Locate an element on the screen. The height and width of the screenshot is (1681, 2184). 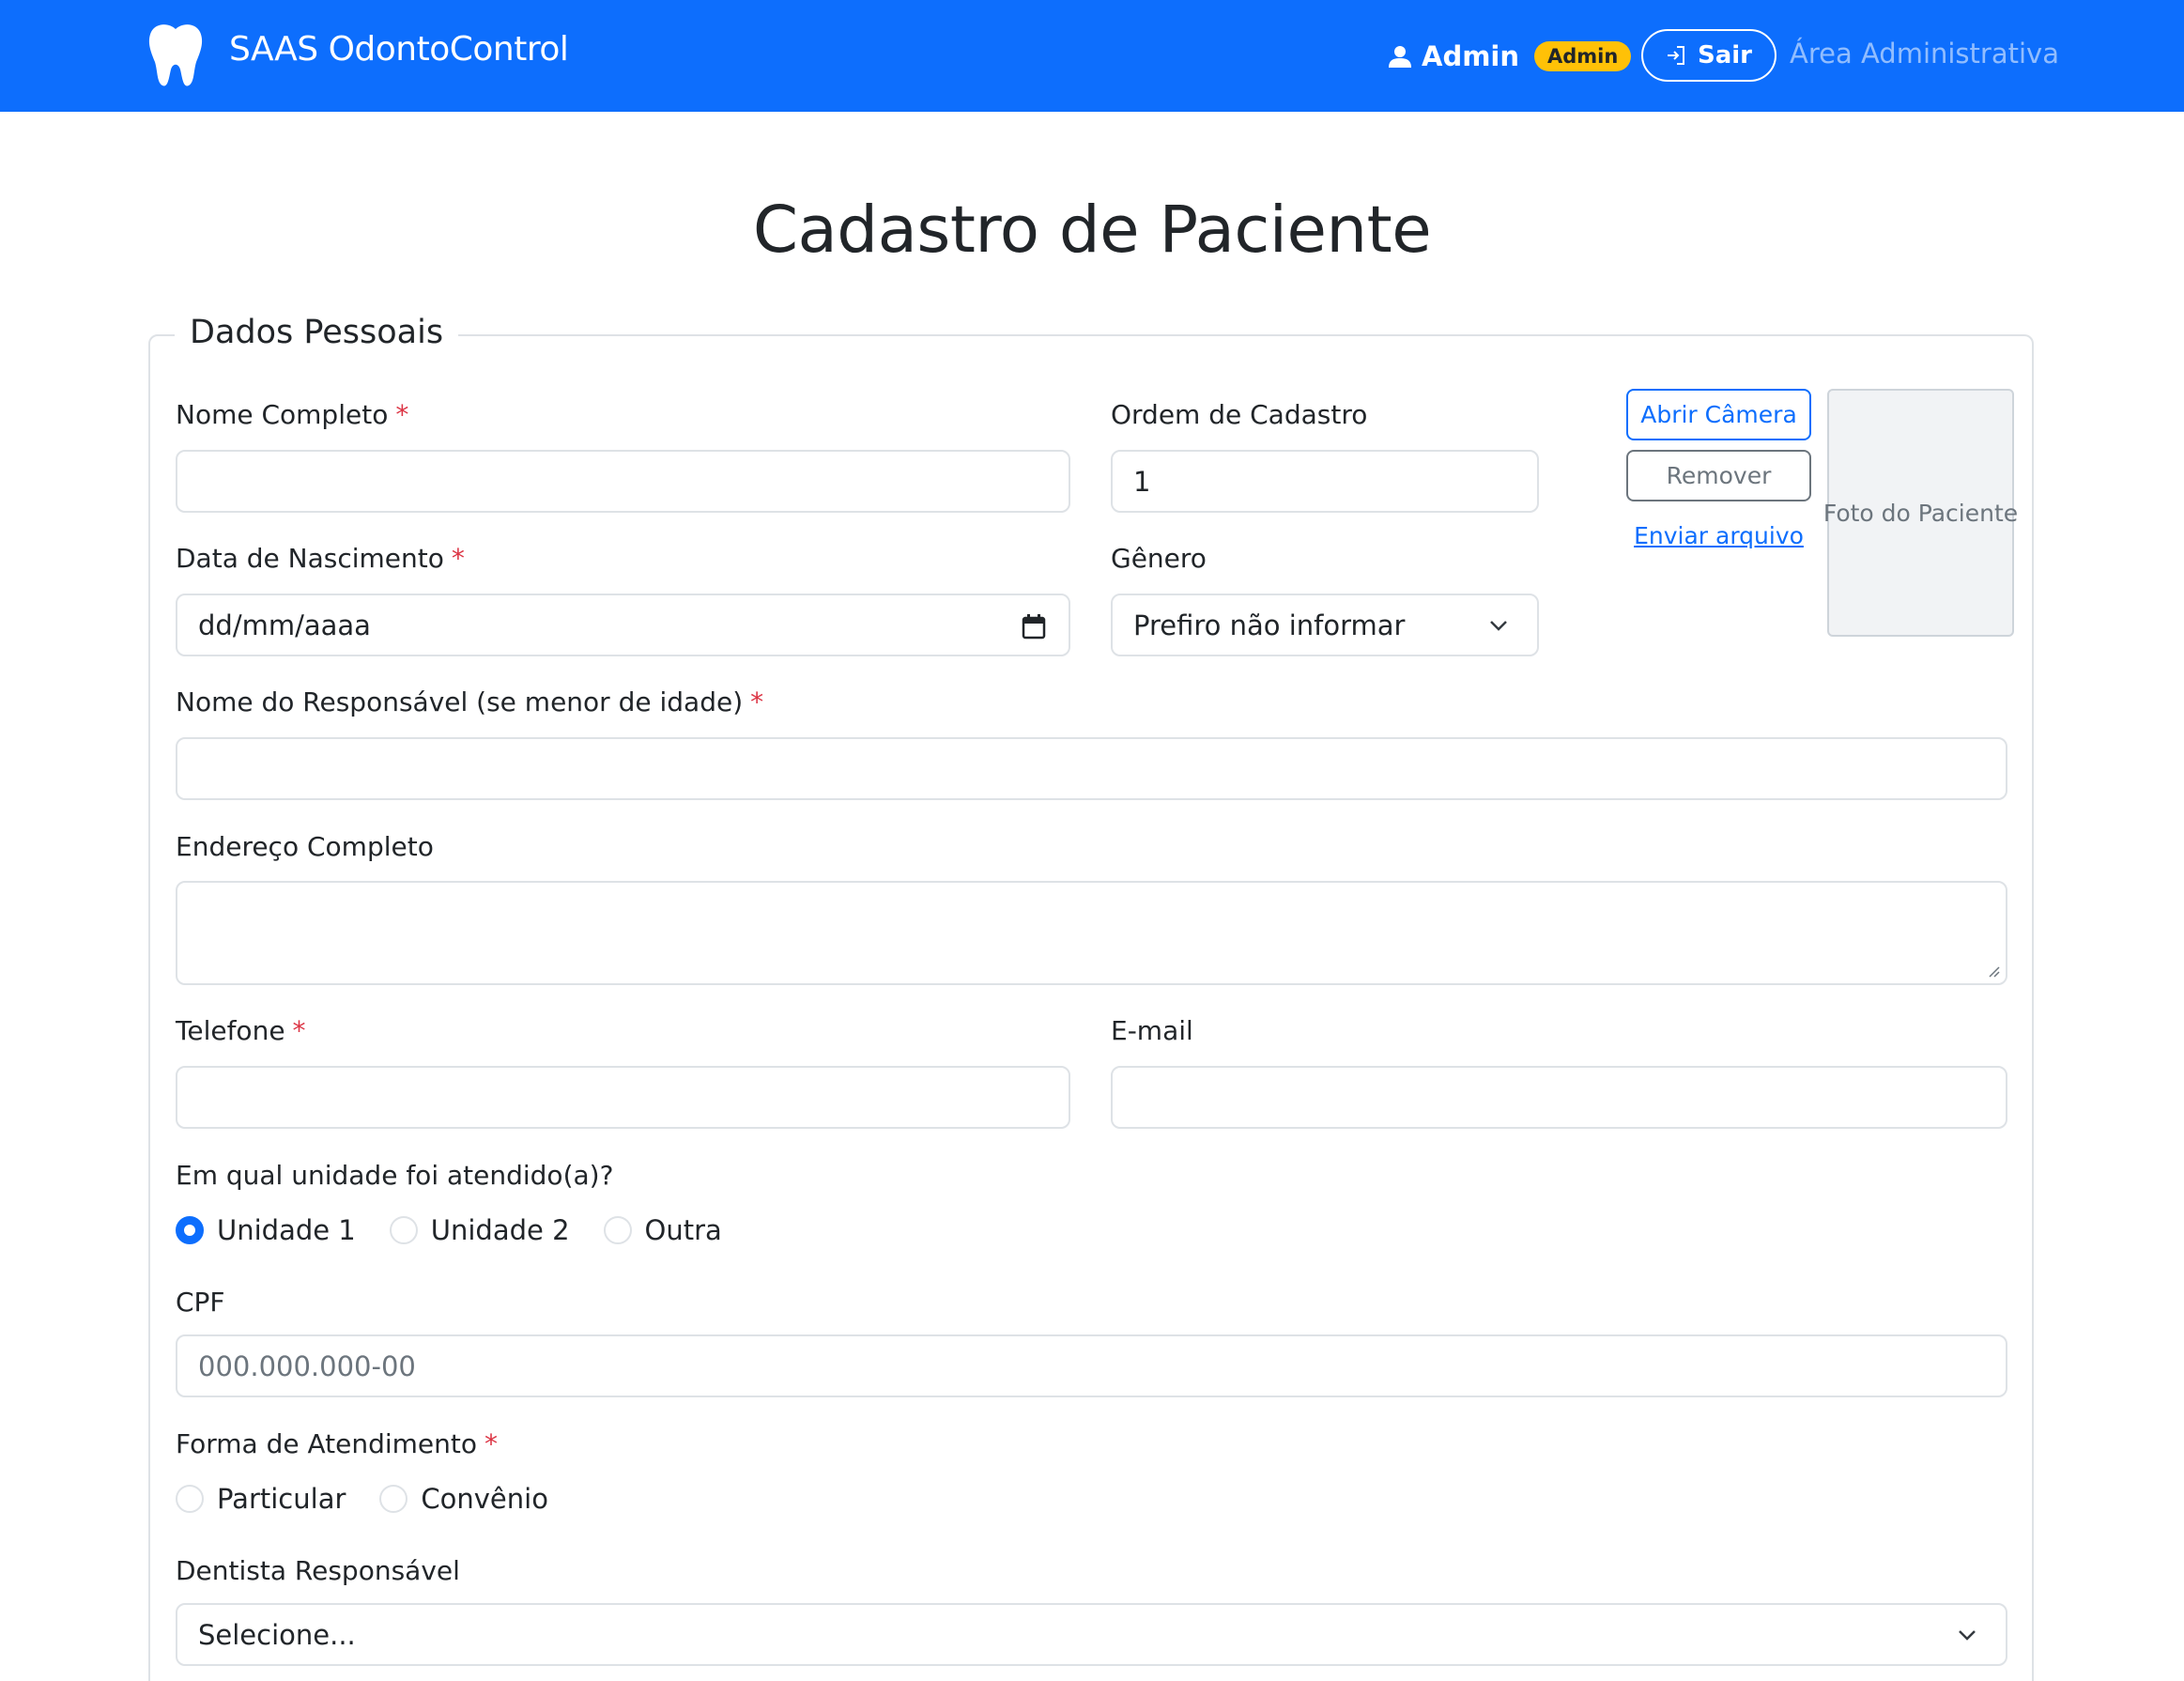
upload-file-link: Enviar arquivo is located at coordinates (1718, 535).